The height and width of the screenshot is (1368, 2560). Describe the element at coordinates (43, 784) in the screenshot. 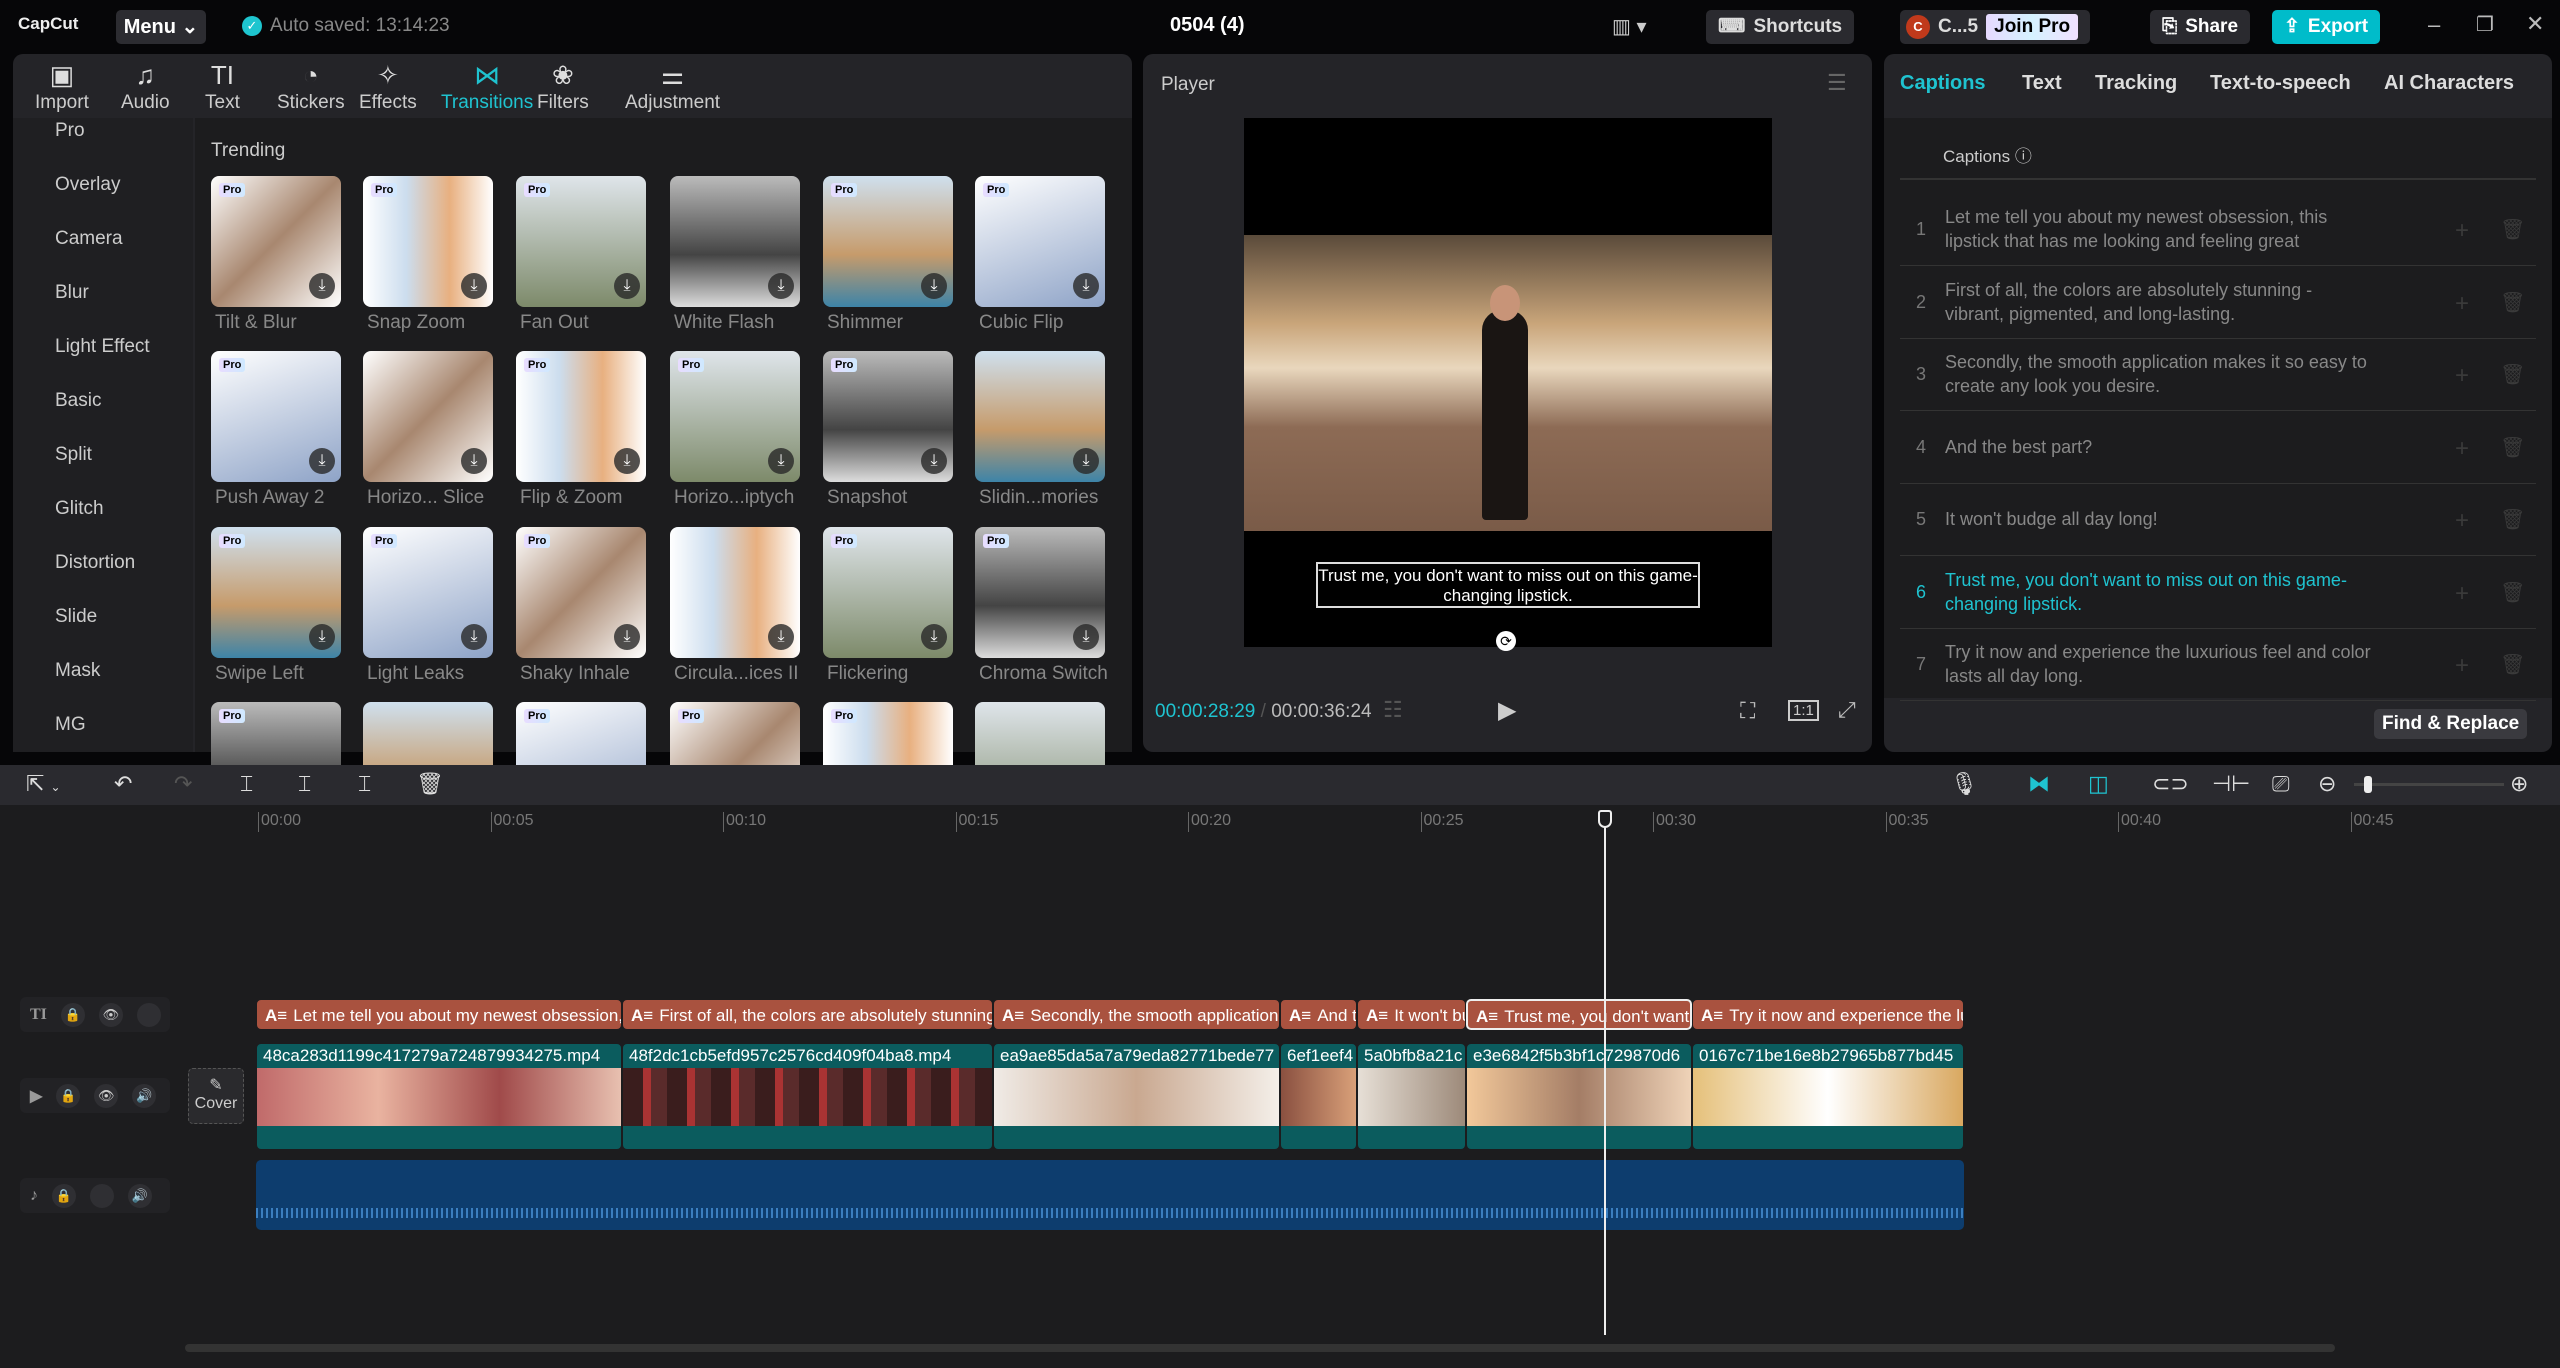

I see `select-tool-icon: ⇱ ⌄` at that location.